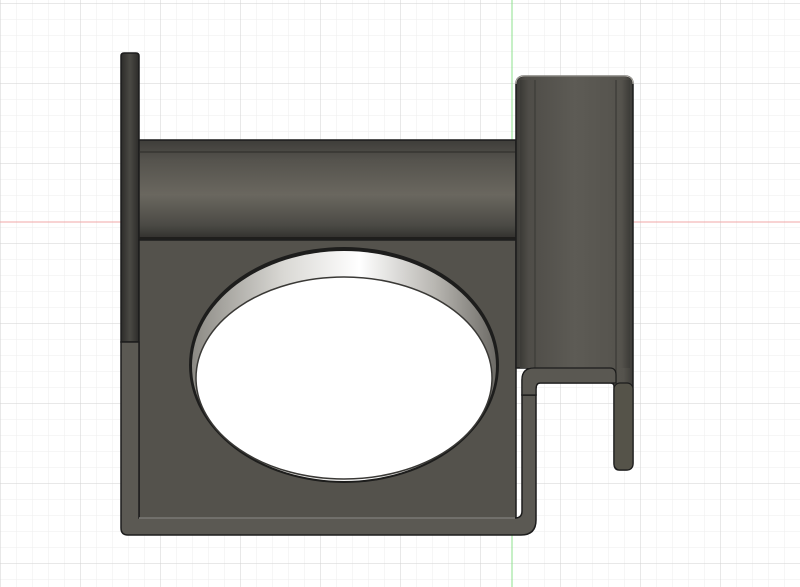 This screenshot has width=800, height=587. Describe the element at coordinates (344, 378) in the screenshot. I see `bore-opening` at that location.